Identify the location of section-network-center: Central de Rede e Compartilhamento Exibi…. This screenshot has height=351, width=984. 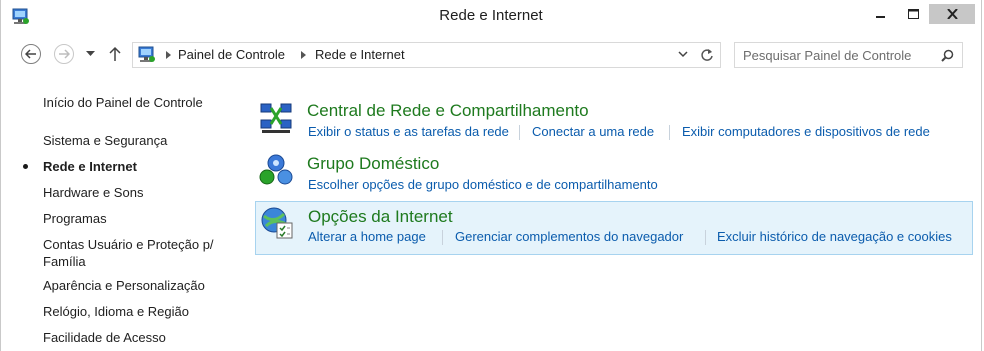
(614, 121).